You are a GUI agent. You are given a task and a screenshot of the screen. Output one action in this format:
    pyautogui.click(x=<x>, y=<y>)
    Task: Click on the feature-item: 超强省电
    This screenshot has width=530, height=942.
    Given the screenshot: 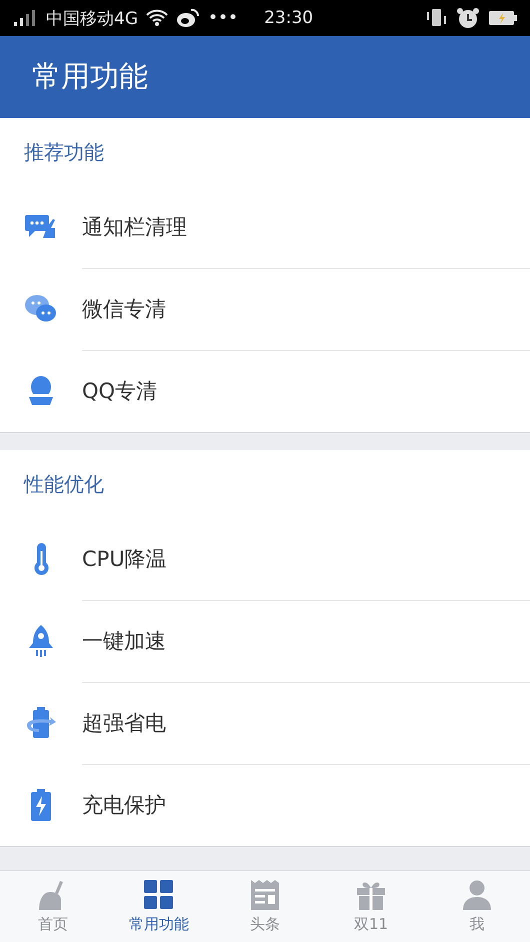 What is the action you would take?
    pyautogui.click(x=124, y=722)
    